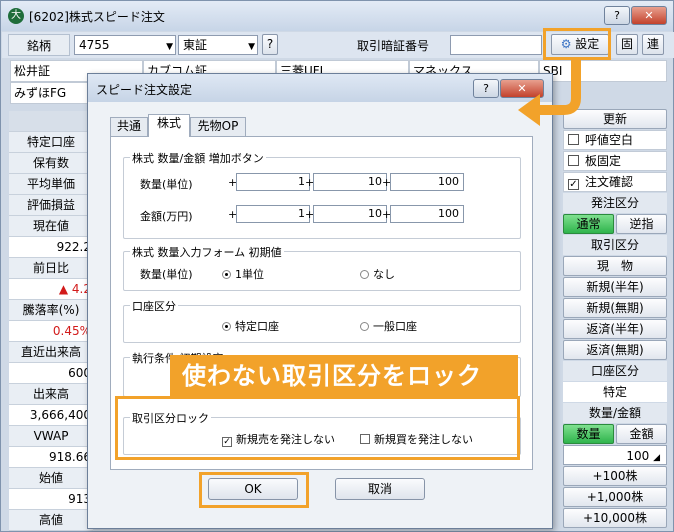  I want to click on amount-increment-2-input: 10, so click(350, 214).